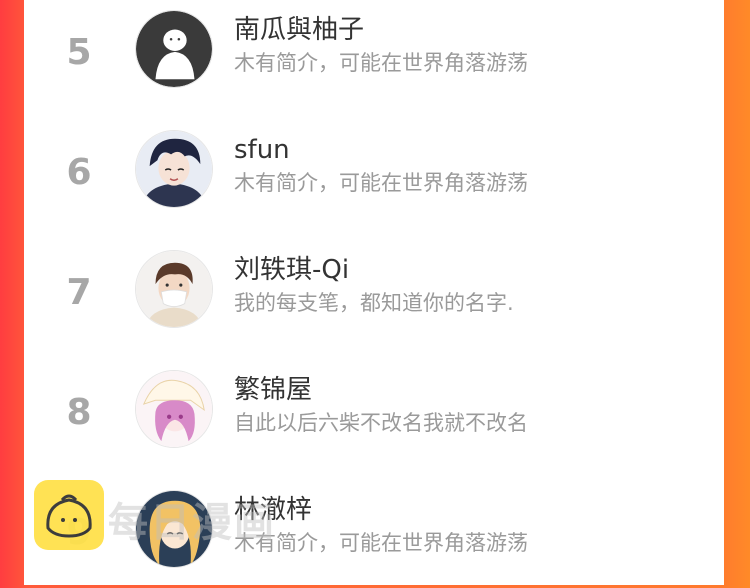  I want to click on default-avatar-icon, so click(174, 49).